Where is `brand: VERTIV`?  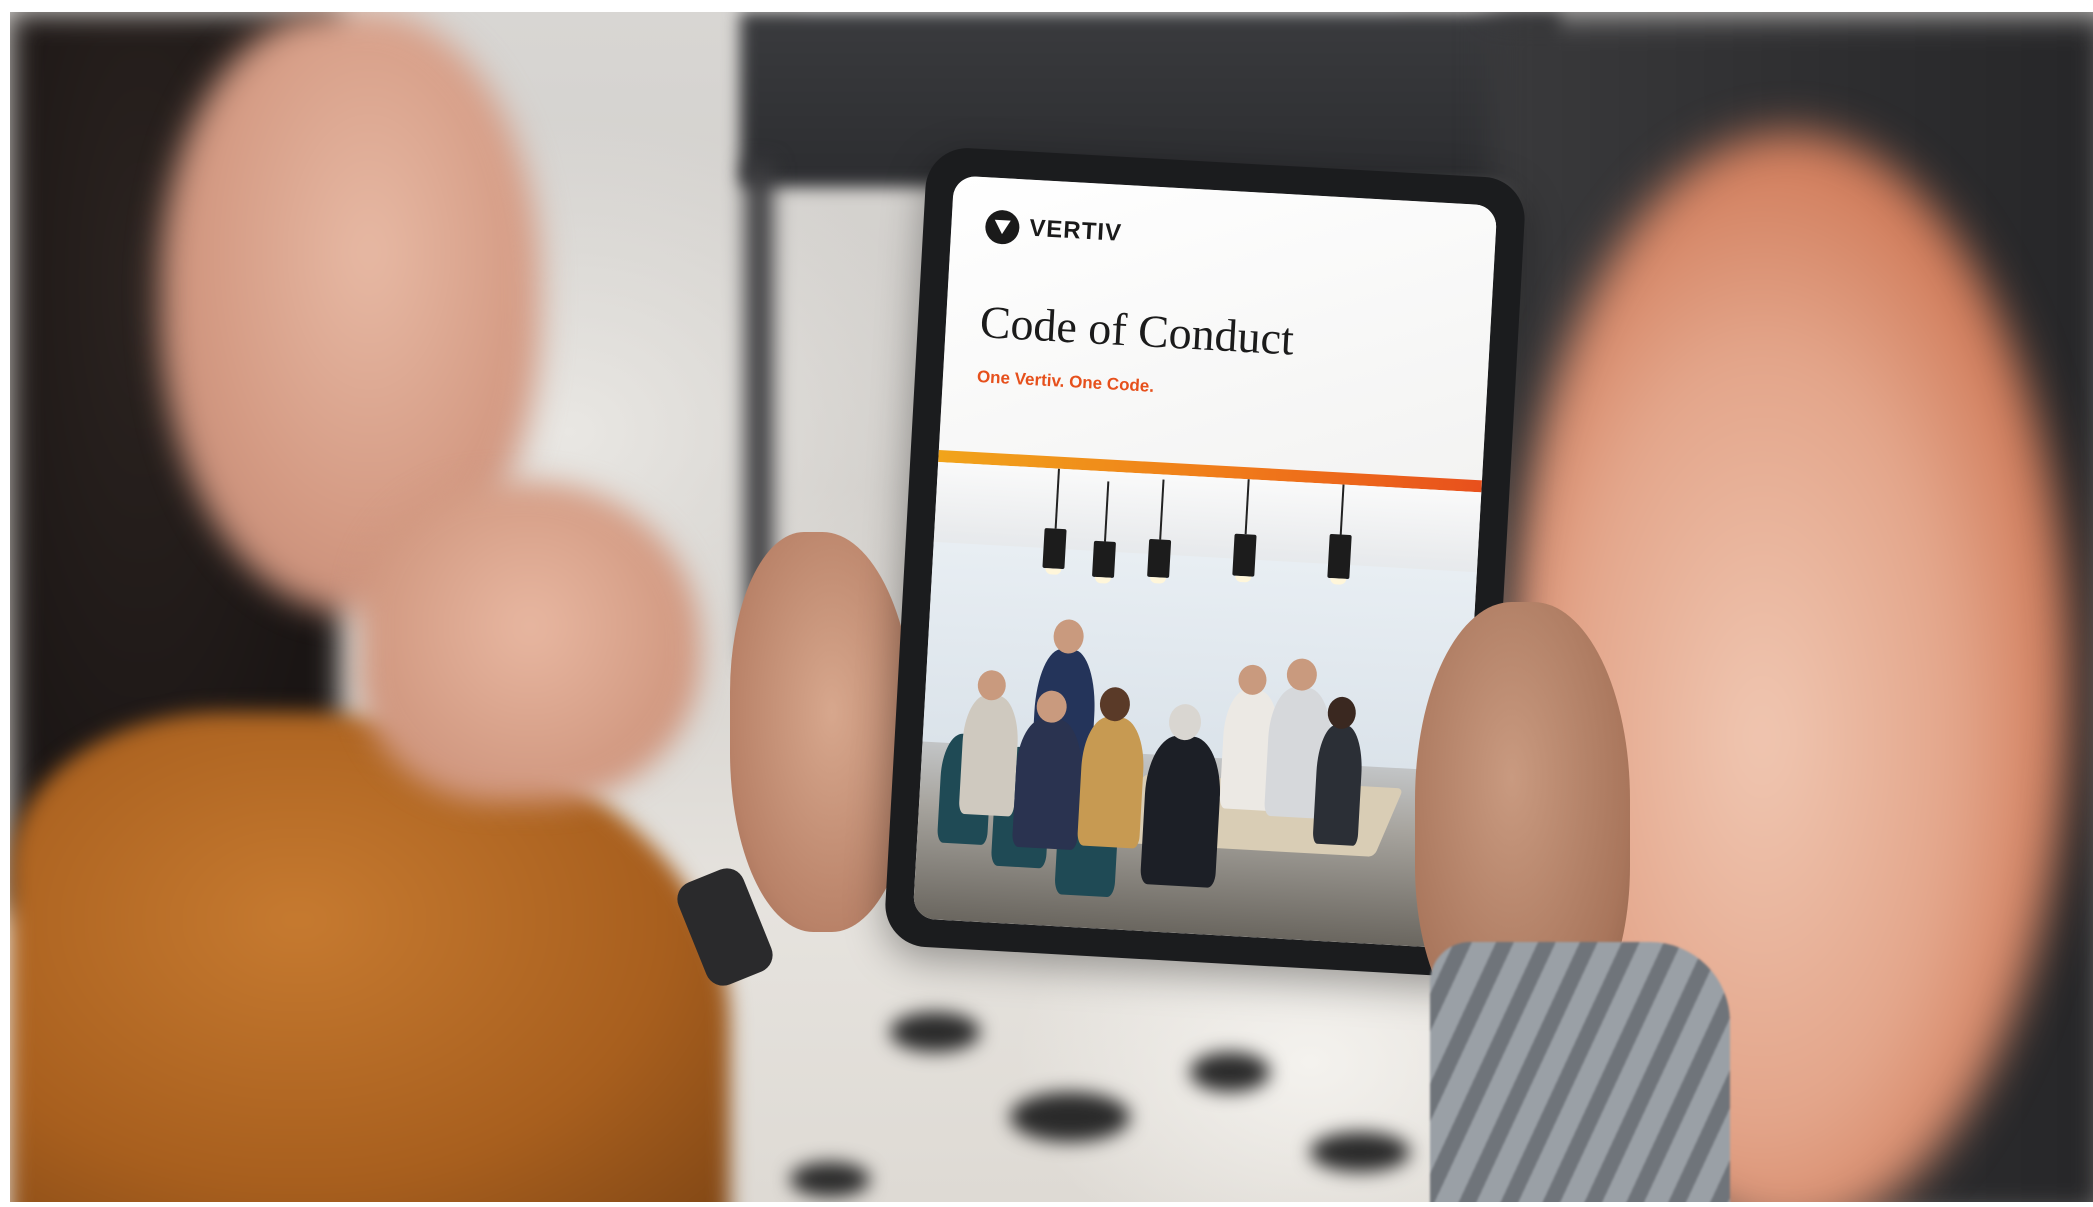 brand: VERTIV is located at coordinates (1053, 230).